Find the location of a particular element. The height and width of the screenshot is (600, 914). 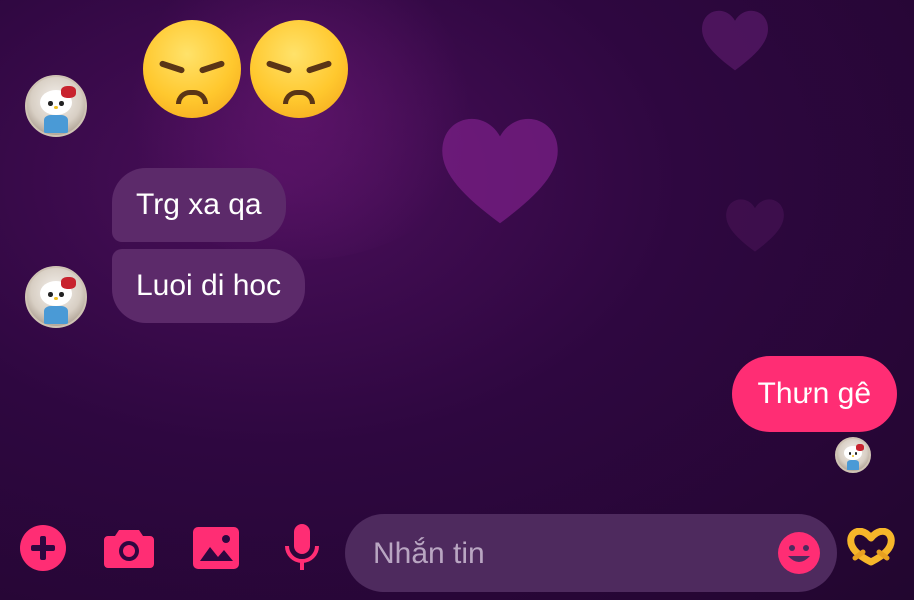

message-text: Luoi di hoc is located at coordinates (209, 285).